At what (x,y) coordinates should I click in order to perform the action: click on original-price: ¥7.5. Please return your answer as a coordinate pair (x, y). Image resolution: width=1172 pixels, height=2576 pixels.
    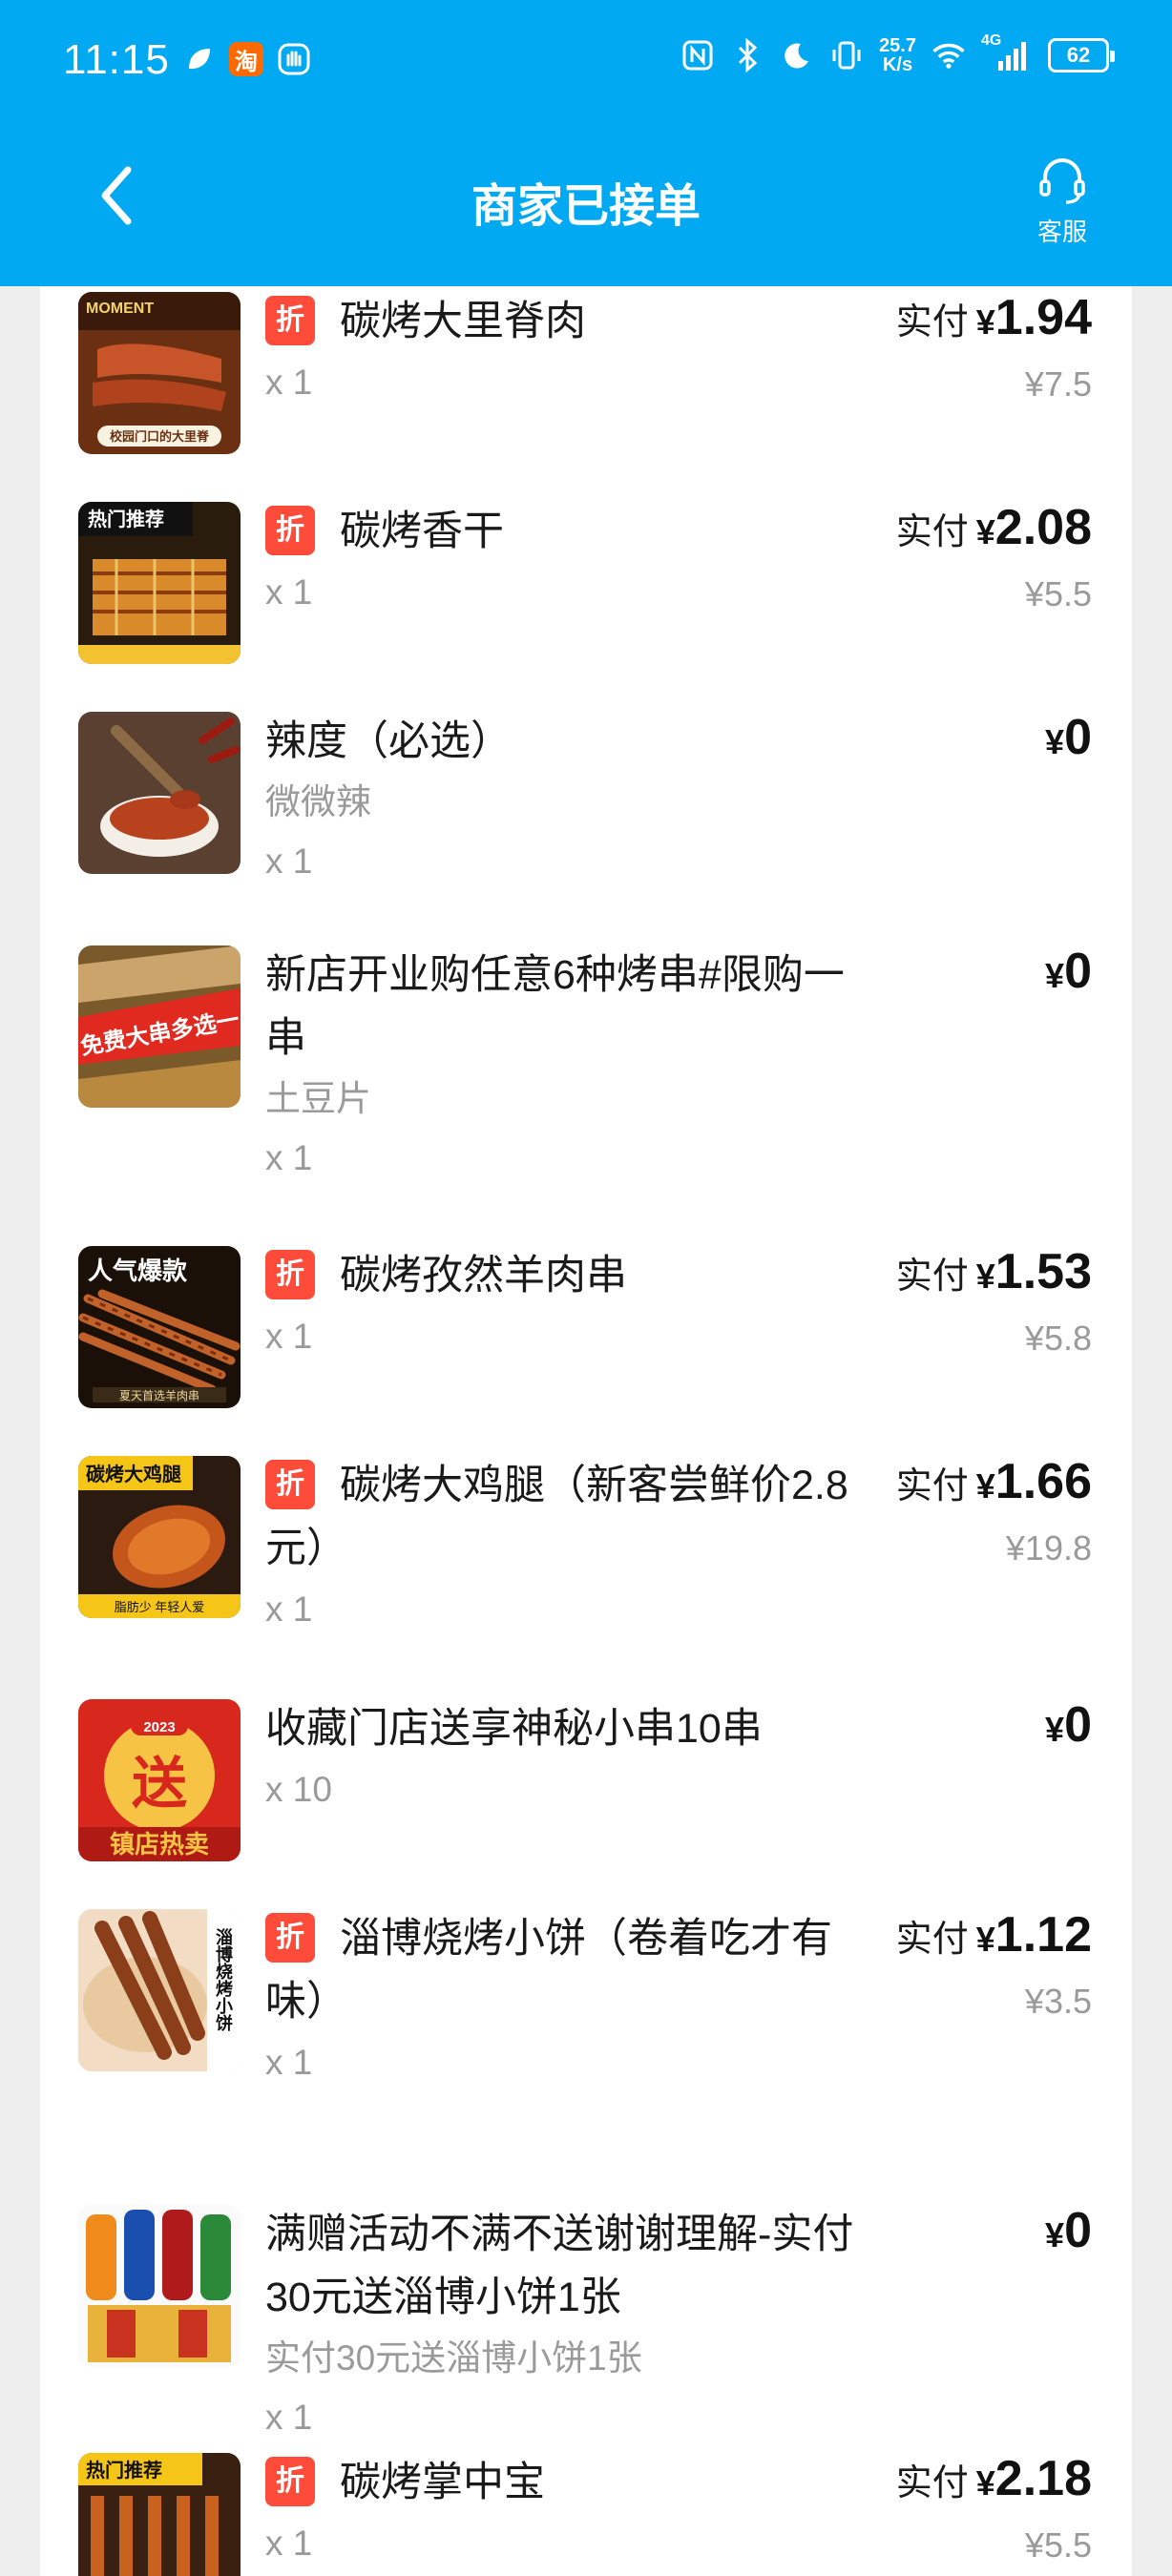
    Looking at the image, I should click on (994, 384).